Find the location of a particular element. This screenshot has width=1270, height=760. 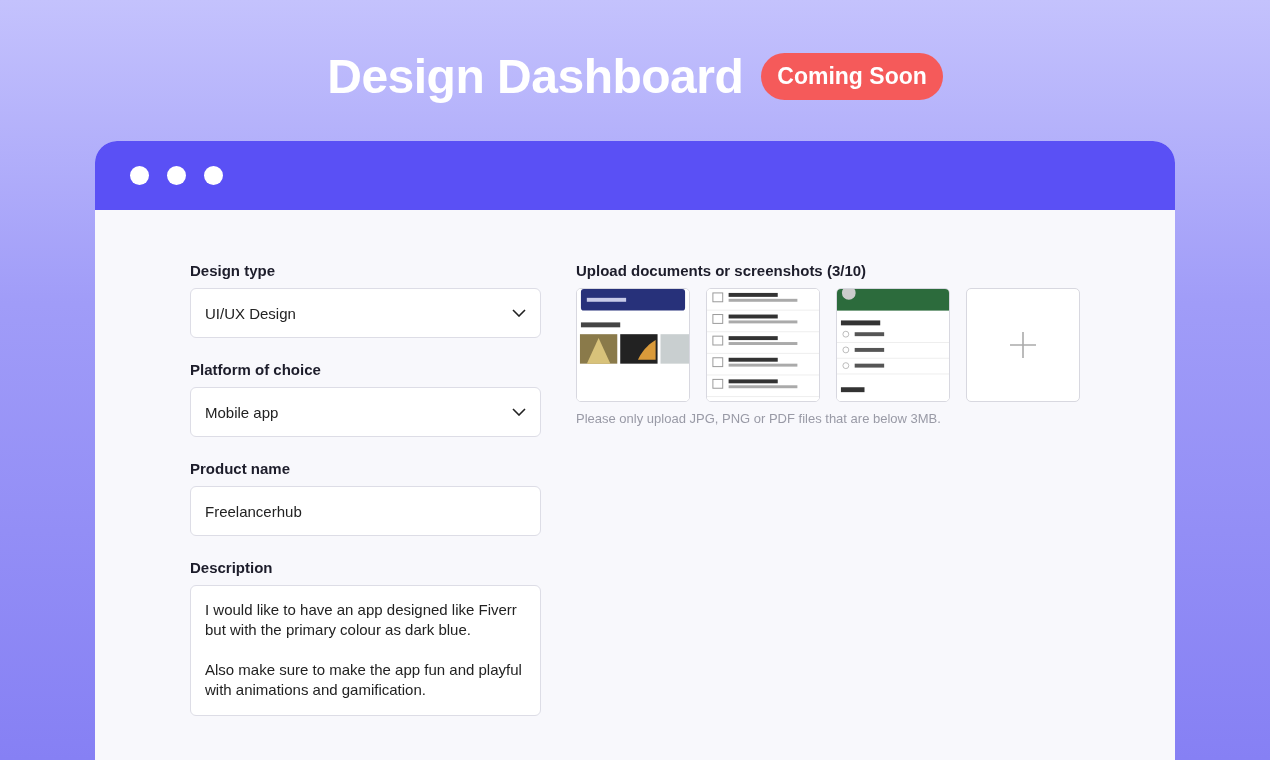

text-area: I would like to have an app designed like Fiverr but with the primary colour as dark blue. Also make sure to make the app fun and playful with animations and gamification. is located at coordinates (365, 650).